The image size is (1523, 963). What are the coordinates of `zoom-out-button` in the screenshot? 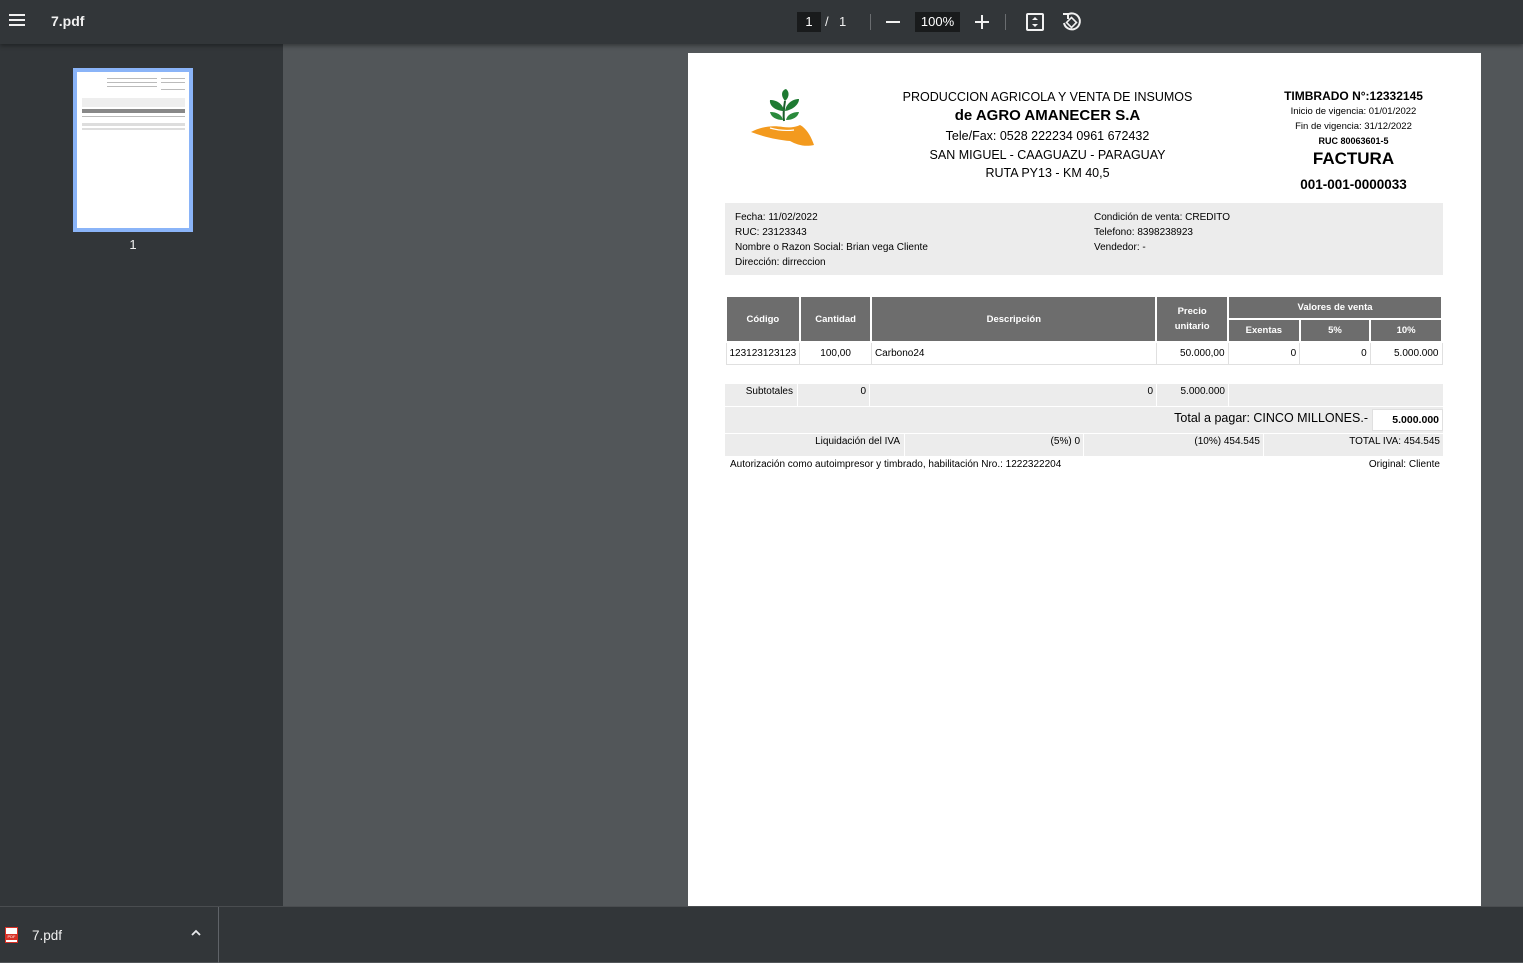 It's located at (893, 22).